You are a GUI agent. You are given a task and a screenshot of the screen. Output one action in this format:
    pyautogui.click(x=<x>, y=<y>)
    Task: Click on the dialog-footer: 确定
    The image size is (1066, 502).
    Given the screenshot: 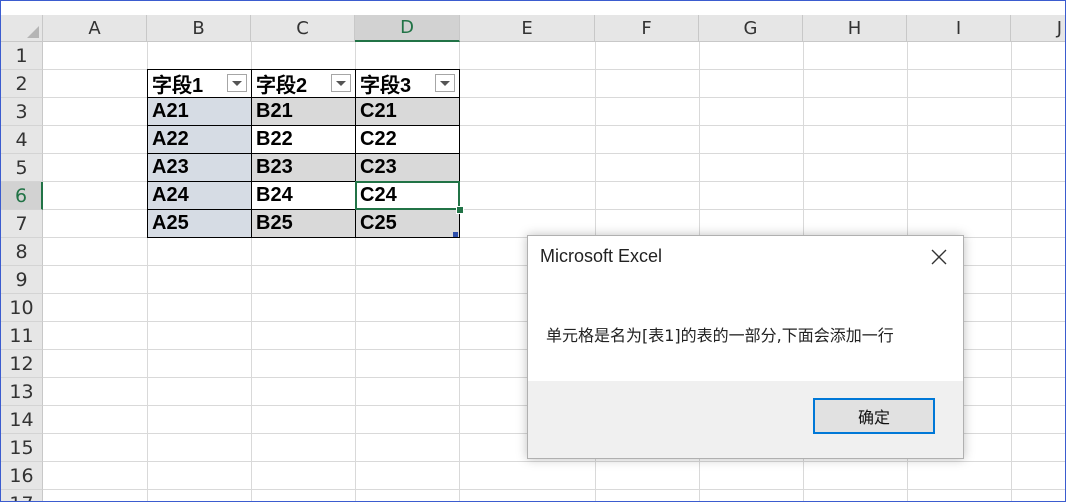 What is the action you would take?
    pyautogui.click(x=745, y=419)
    